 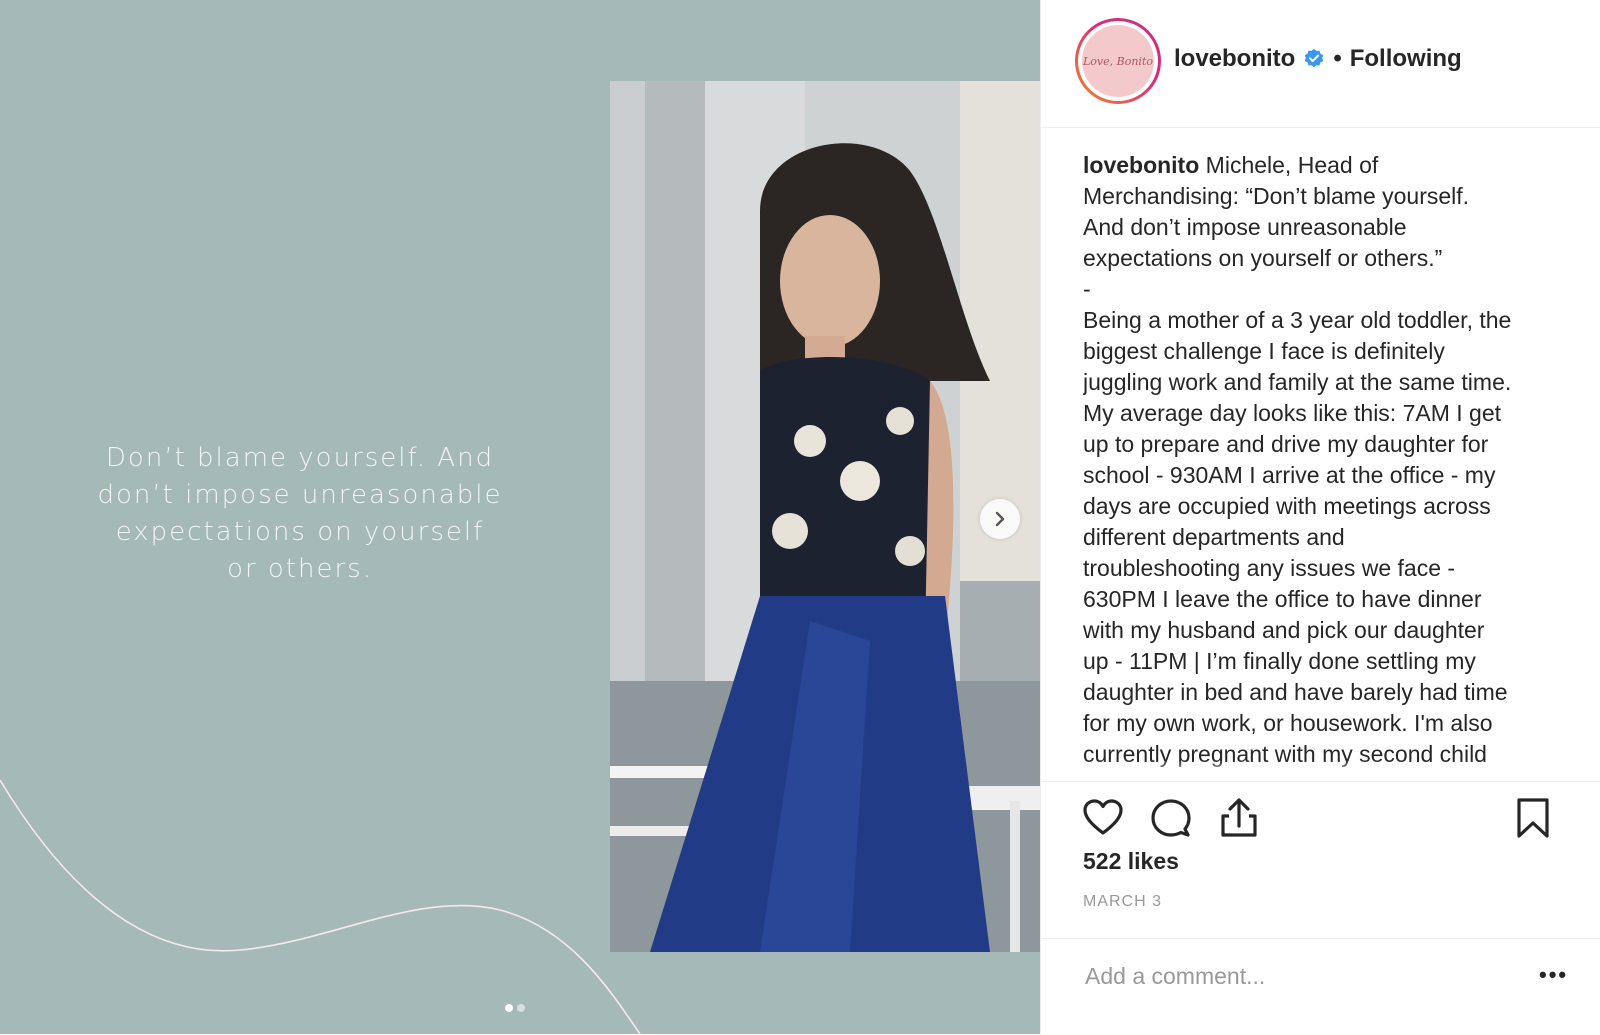 I want to click on avatar: Love, Bonito, so click(x=1118, y=61).